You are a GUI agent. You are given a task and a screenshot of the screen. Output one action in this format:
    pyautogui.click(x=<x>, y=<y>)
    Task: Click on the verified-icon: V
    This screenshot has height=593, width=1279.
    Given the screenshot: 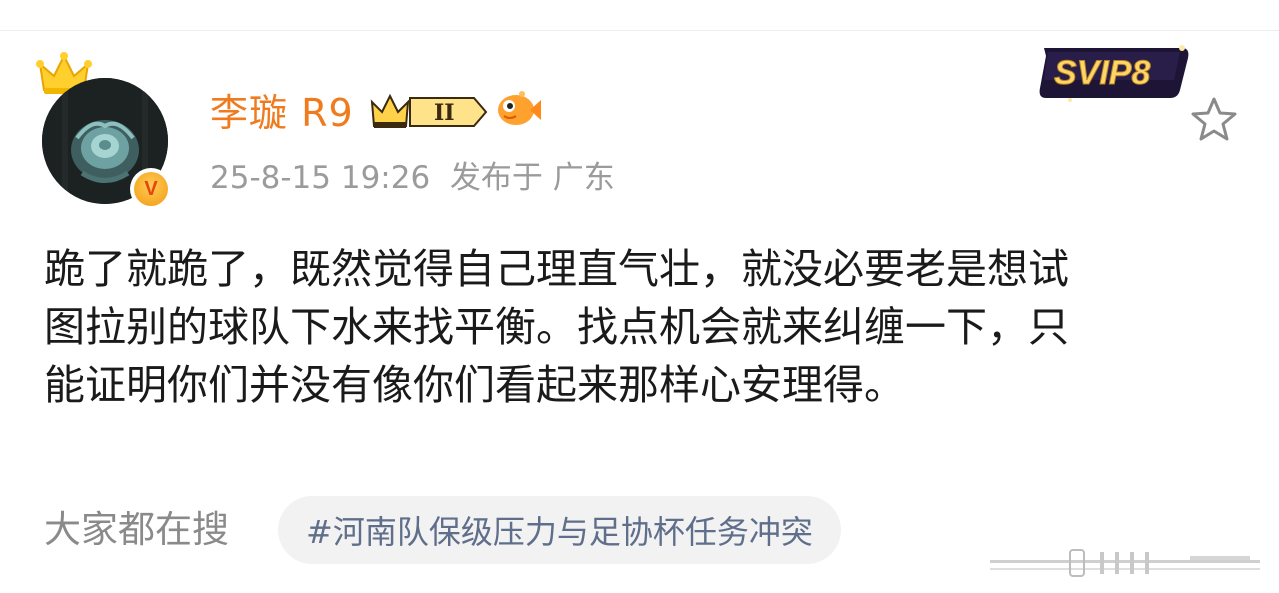 What is the action you would take?
    pyautogui.click(x=151, y=189)
    